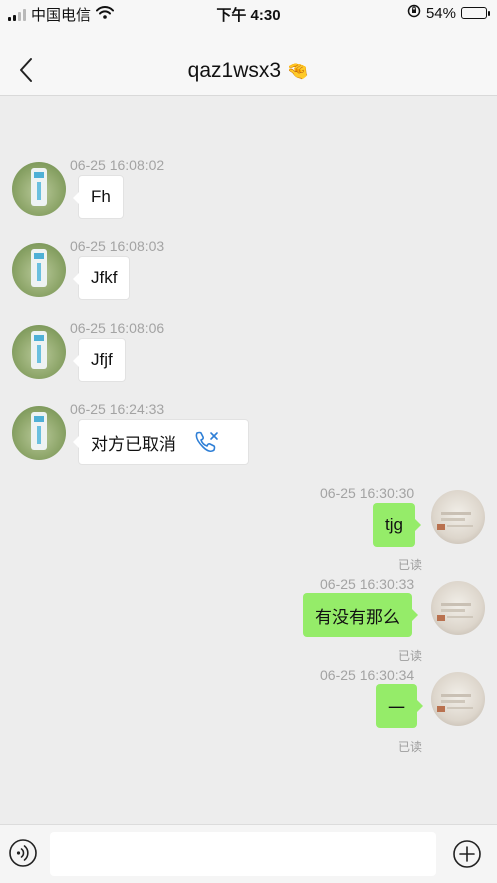 Image resolution: width=497 pixels, height=883 pixels. I want to click on voice-button, so click(23, 853).